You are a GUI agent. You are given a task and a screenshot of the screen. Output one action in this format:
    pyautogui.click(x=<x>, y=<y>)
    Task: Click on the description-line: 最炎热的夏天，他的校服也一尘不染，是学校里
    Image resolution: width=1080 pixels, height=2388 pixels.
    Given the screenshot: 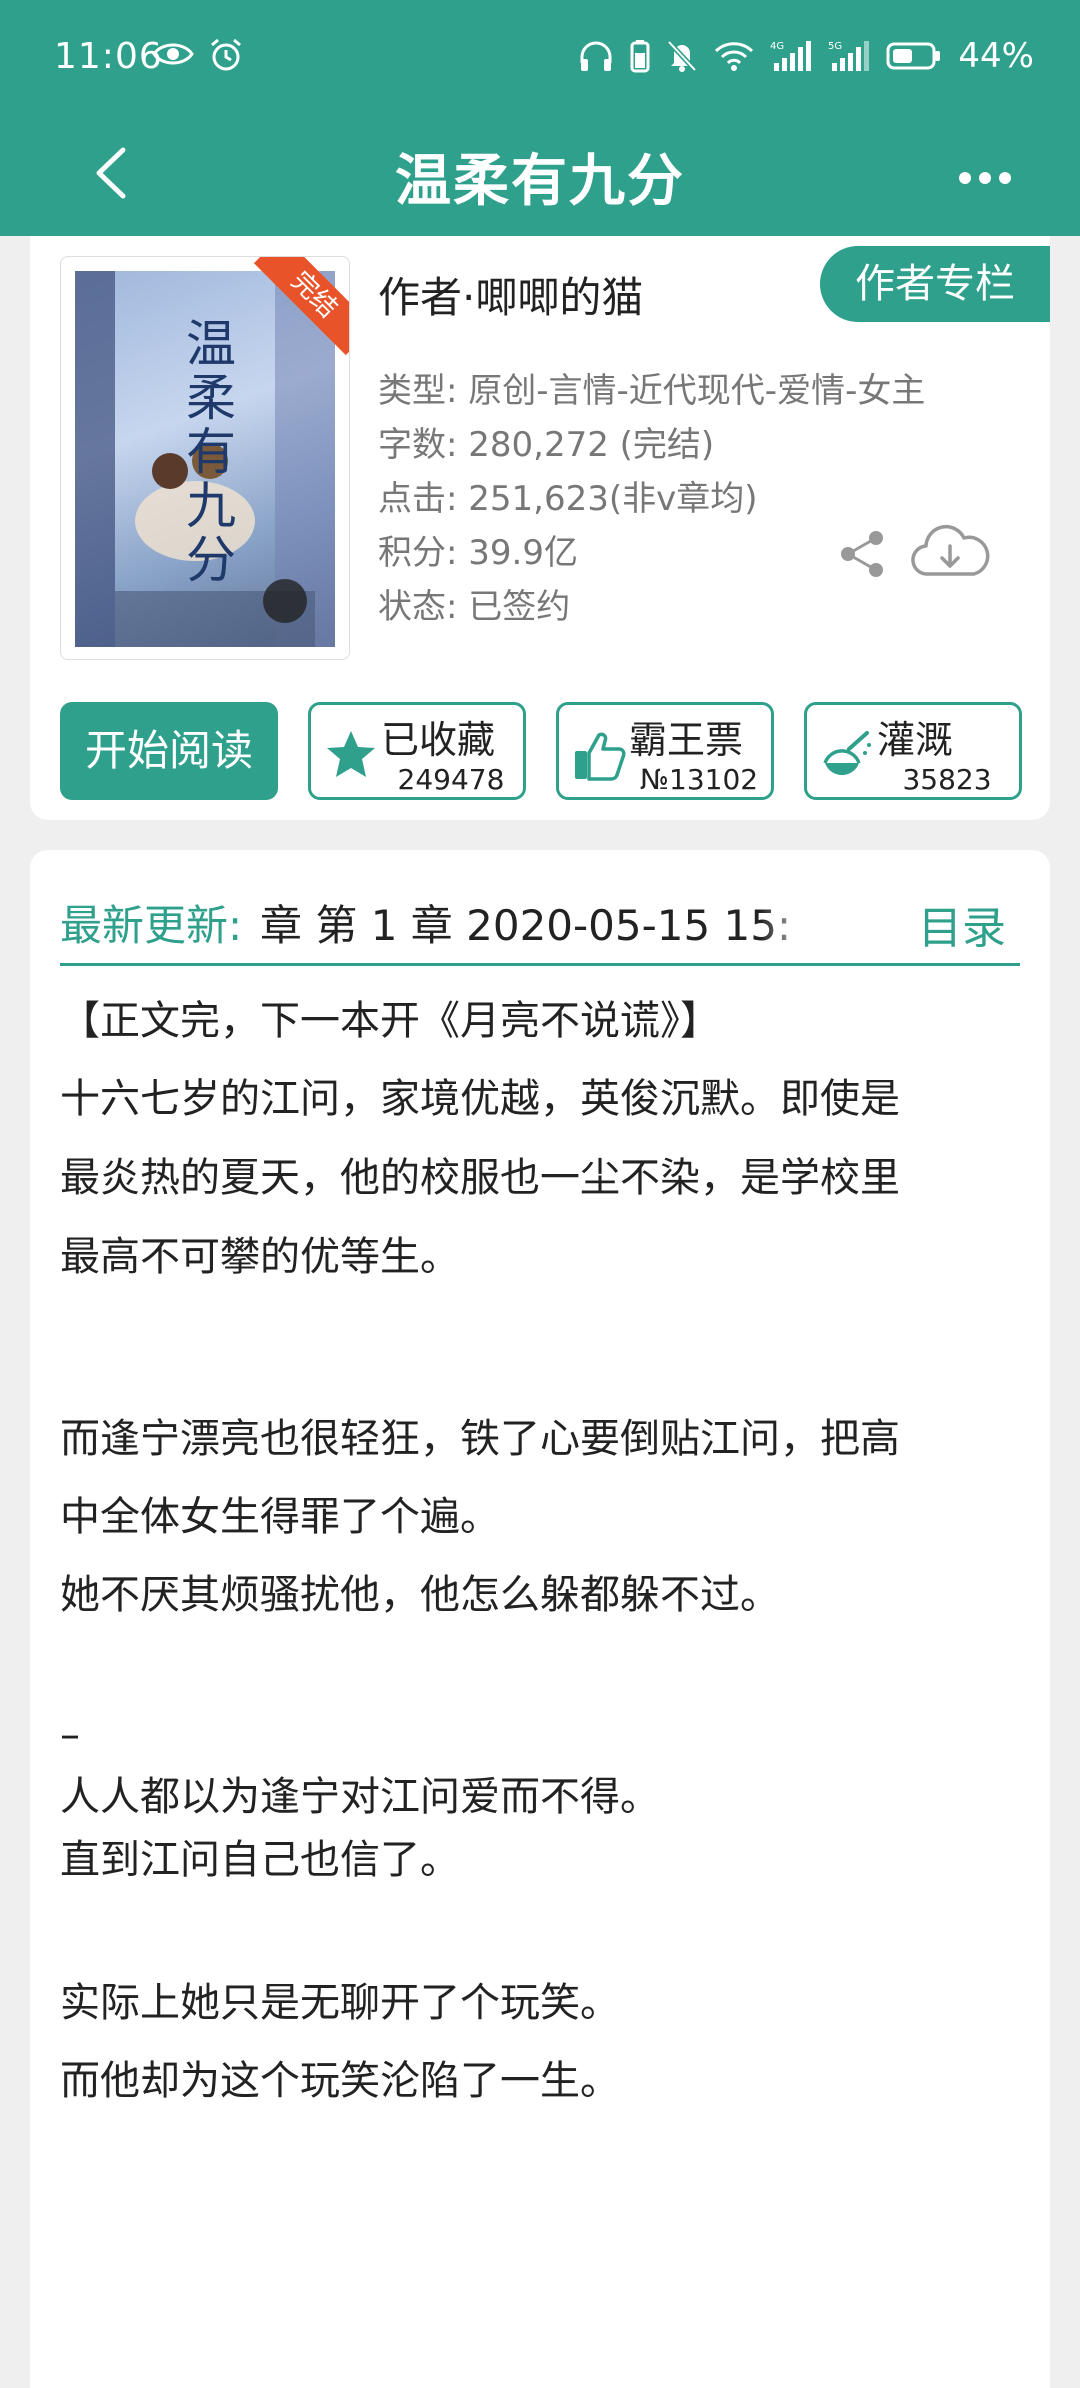 What is the action you would take?
    pyautogui.click(x=480, y=1178)
    